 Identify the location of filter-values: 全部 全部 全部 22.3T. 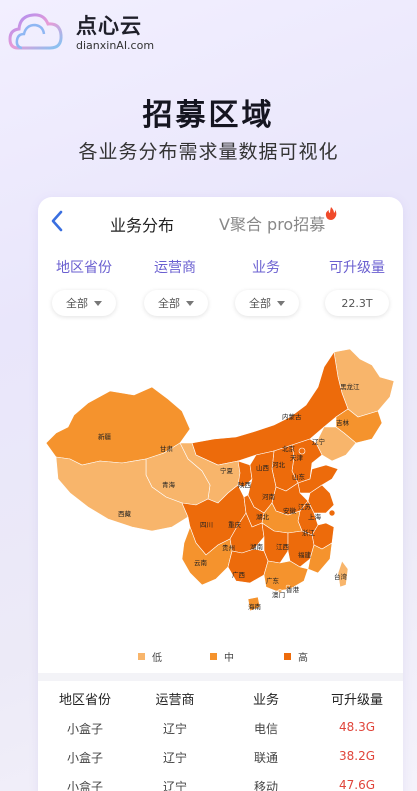
(220, 303).